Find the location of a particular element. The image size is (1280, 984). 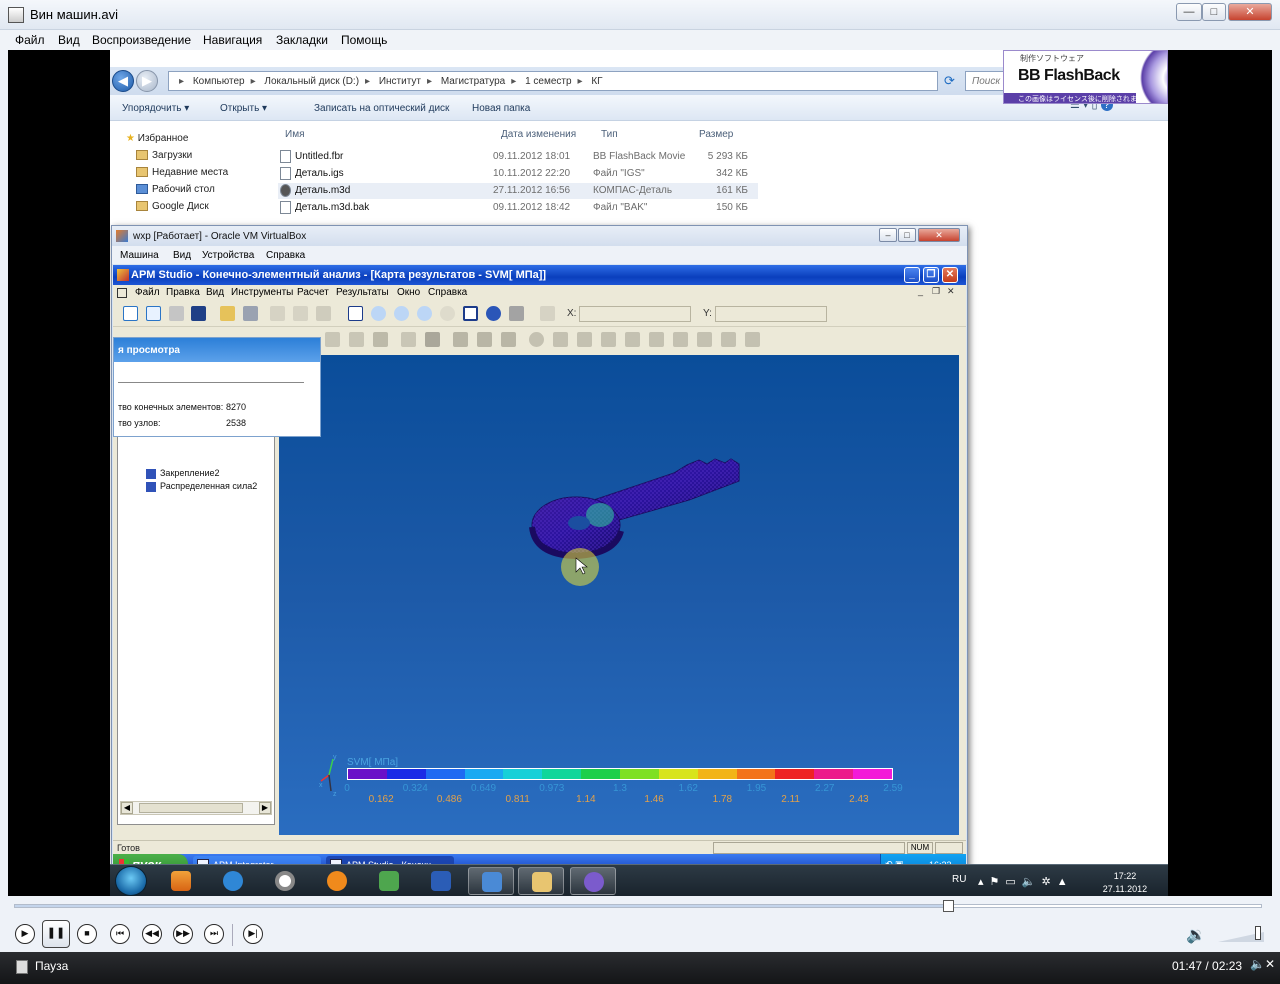

shell-icon is located at coordinates (508, 339).